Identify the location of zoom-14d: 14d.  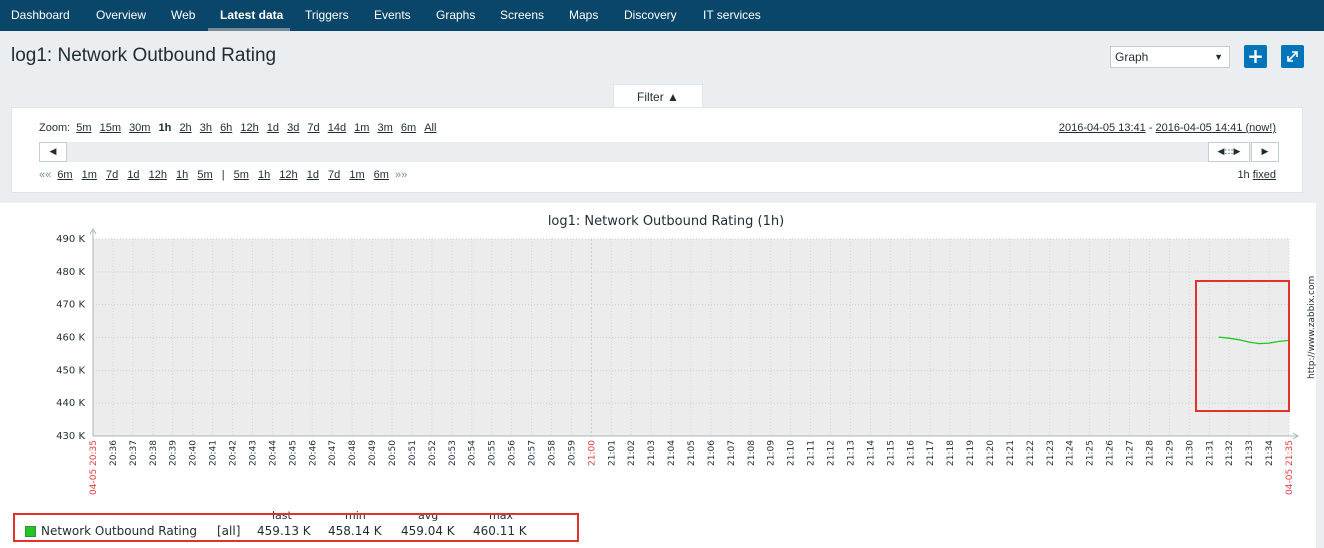
(337, 128).